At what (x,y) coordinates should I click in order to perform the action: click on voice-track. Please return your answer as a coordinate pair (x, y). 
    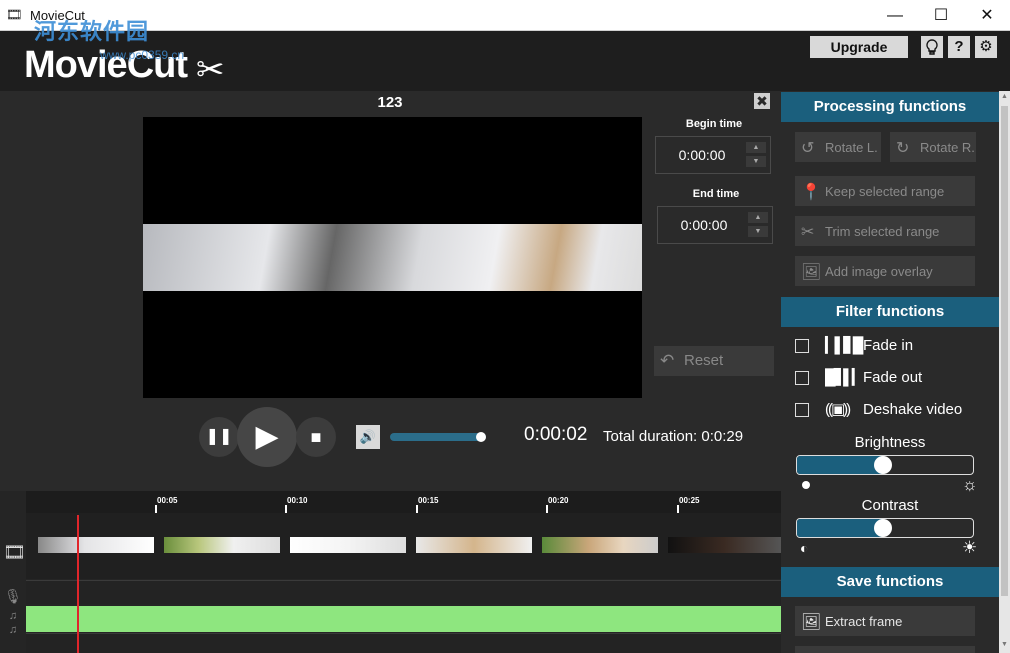
    Looking at the image, I should click on (403, 592).